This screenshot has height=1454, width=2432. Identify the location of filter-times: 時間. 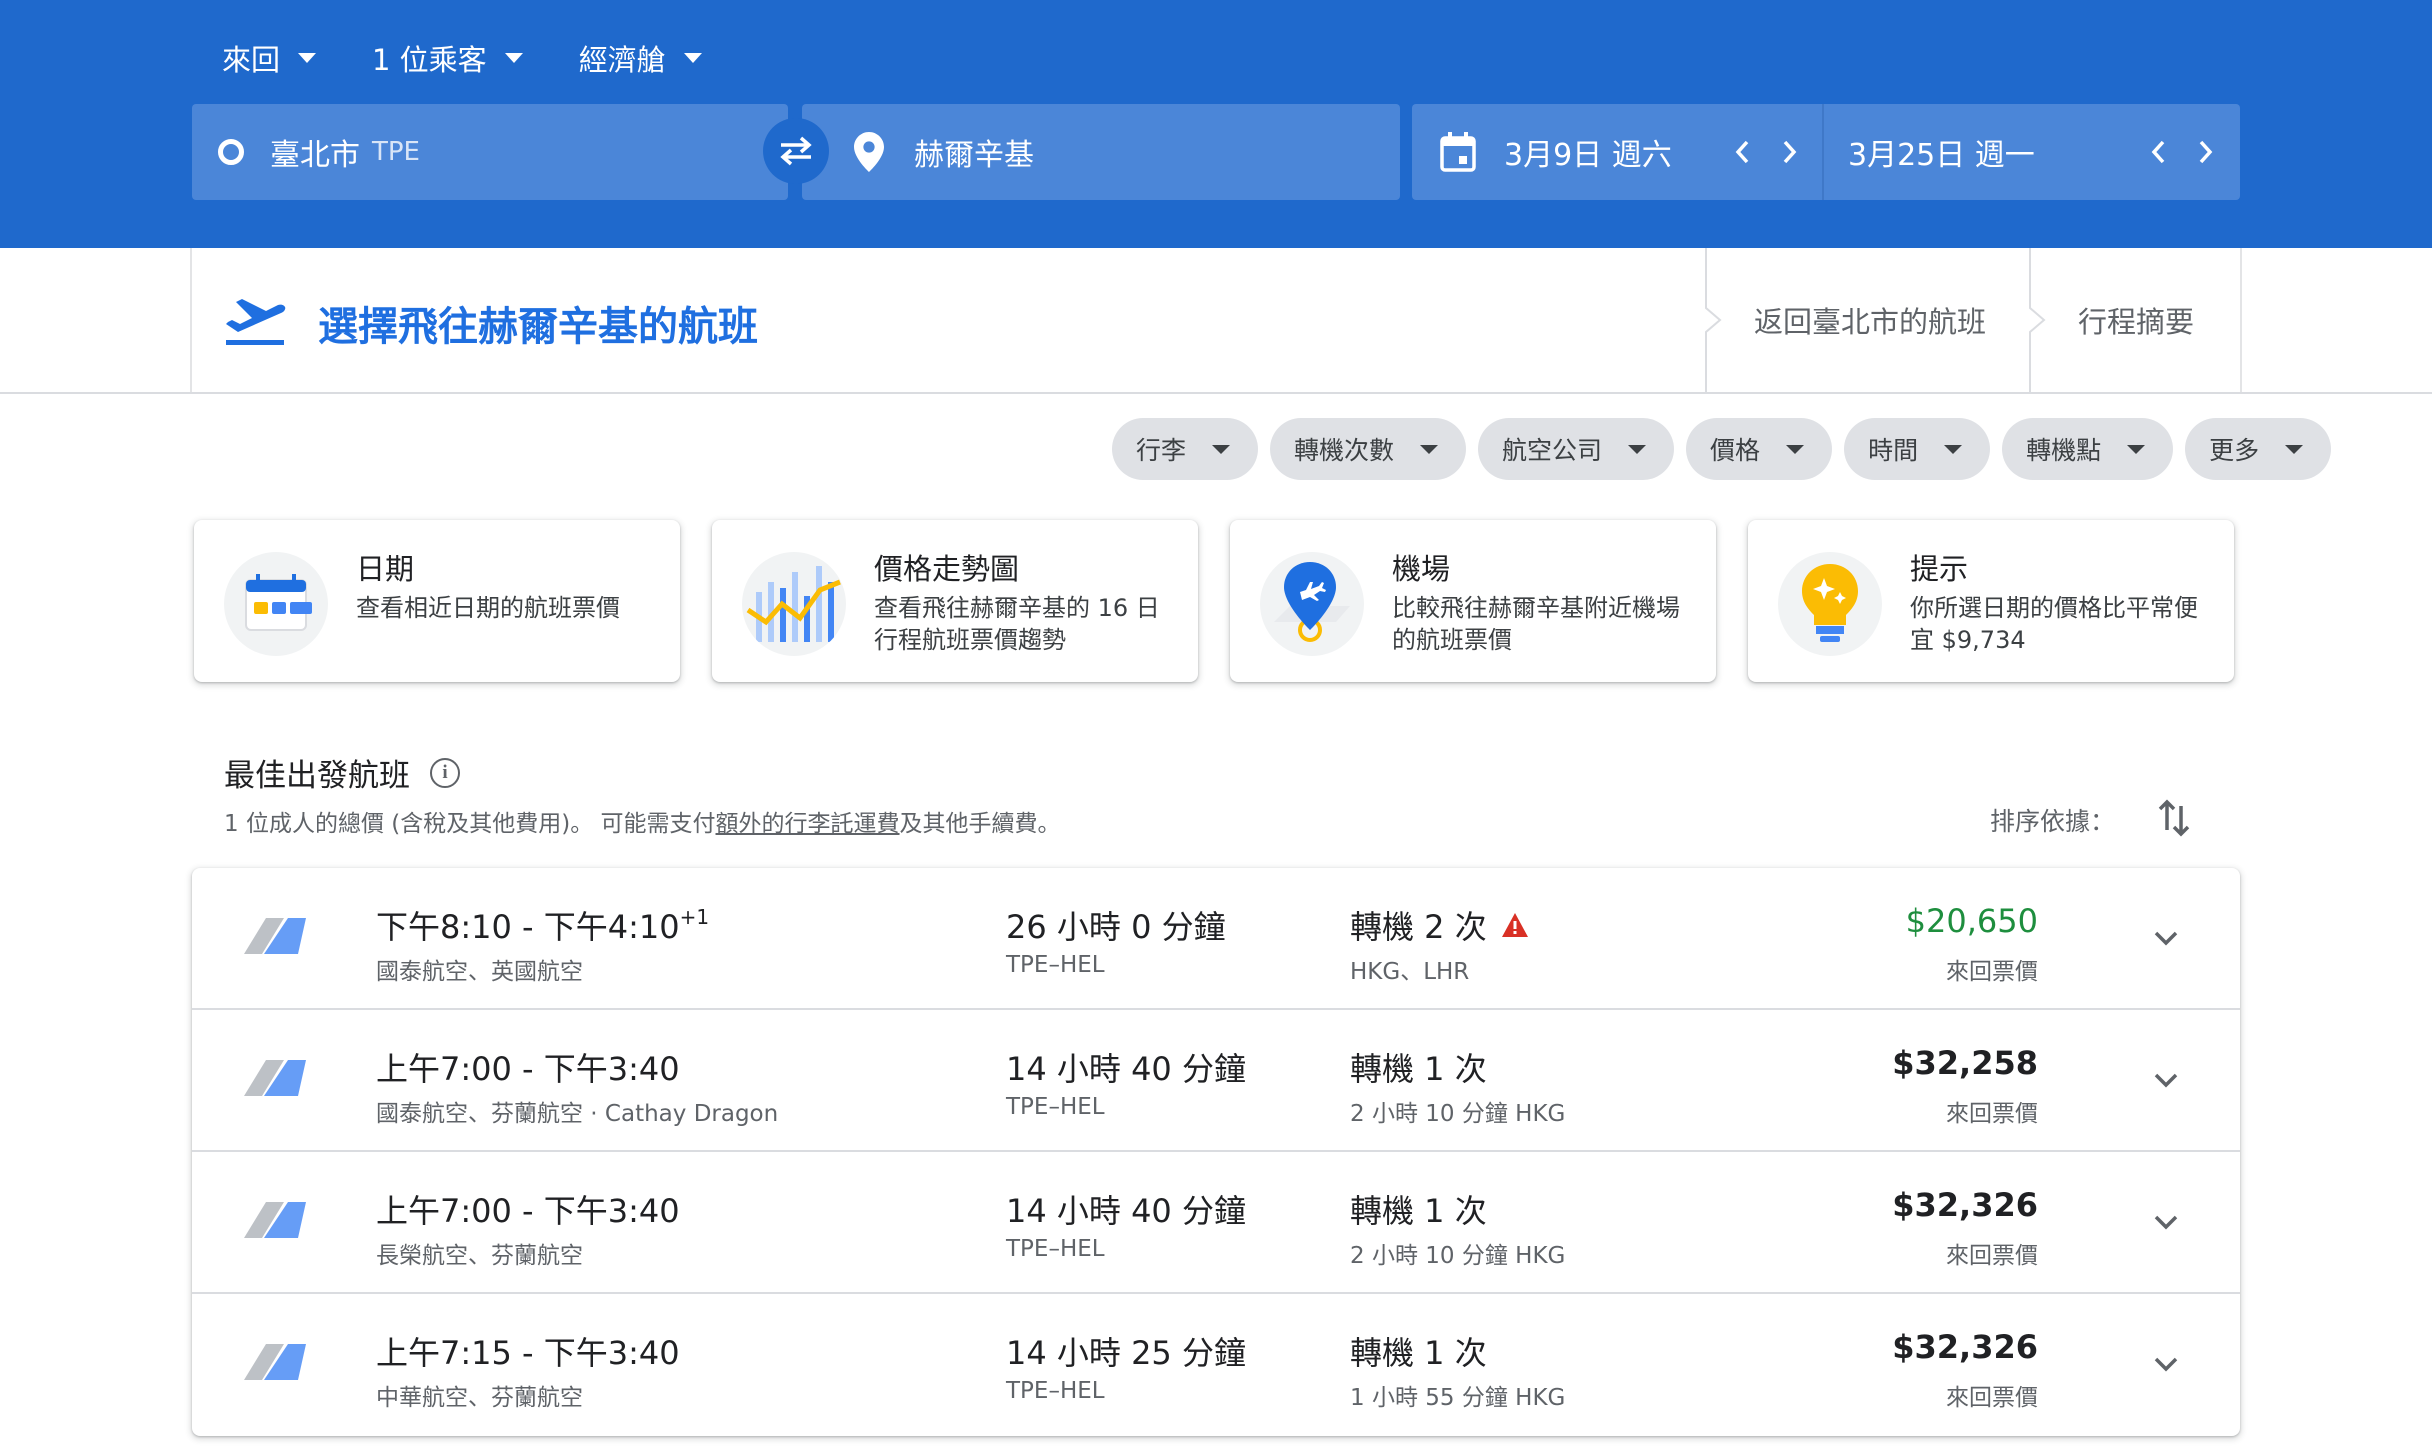
(1917, 449).